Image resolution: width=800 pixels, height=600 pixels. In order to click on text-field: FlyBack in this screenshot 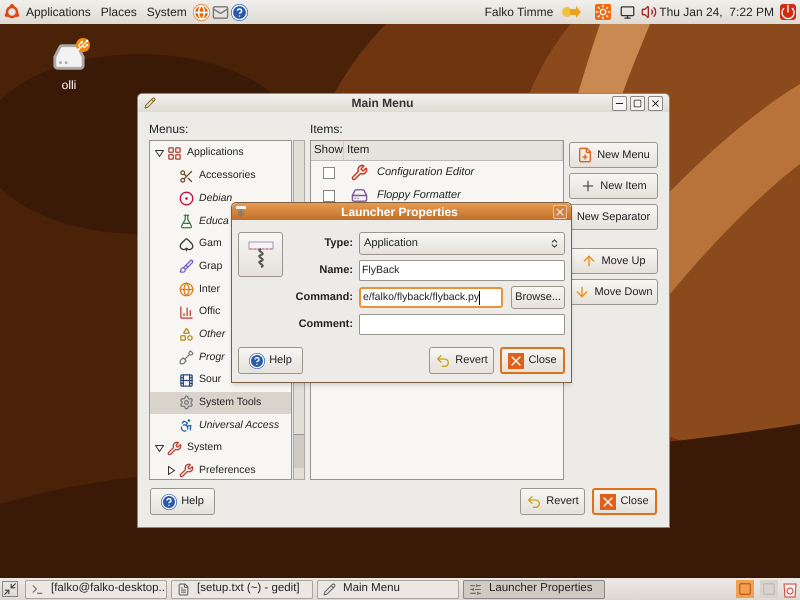, I will do `click(462, 270)`.